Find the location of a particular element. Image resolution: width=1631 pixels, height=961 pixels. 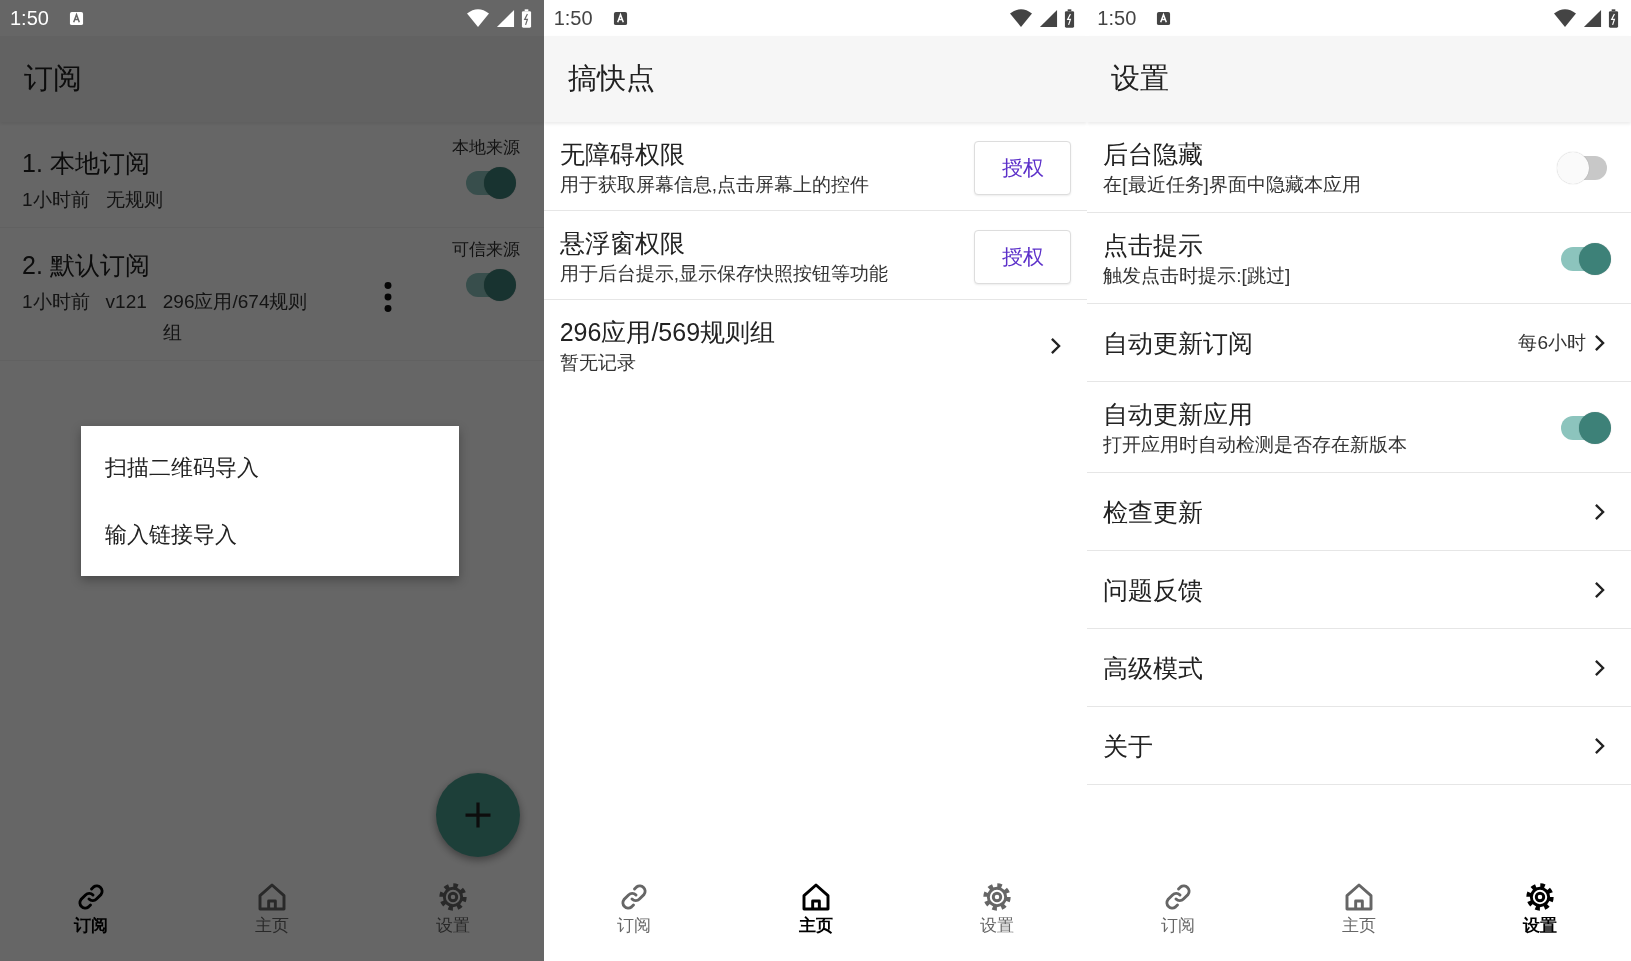

setting-title: 点击提示 is located at coordinates (1154, 245).